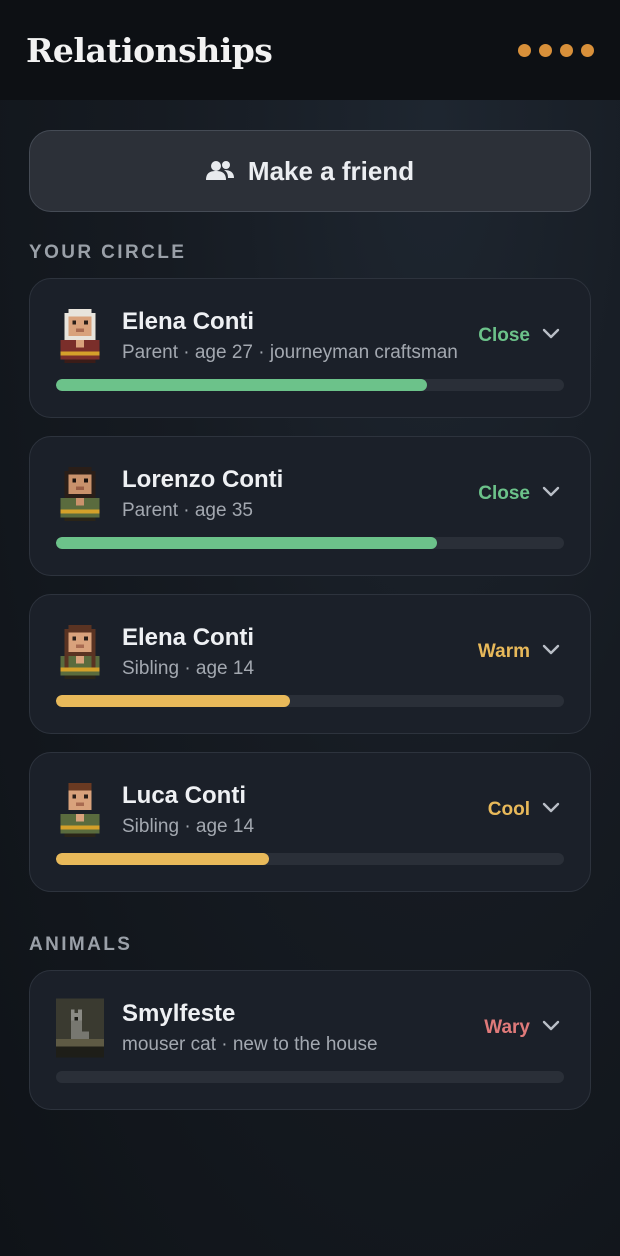 The image size is (620, 1256). I want to click on status-badge: Wary, so click(507, 1027).